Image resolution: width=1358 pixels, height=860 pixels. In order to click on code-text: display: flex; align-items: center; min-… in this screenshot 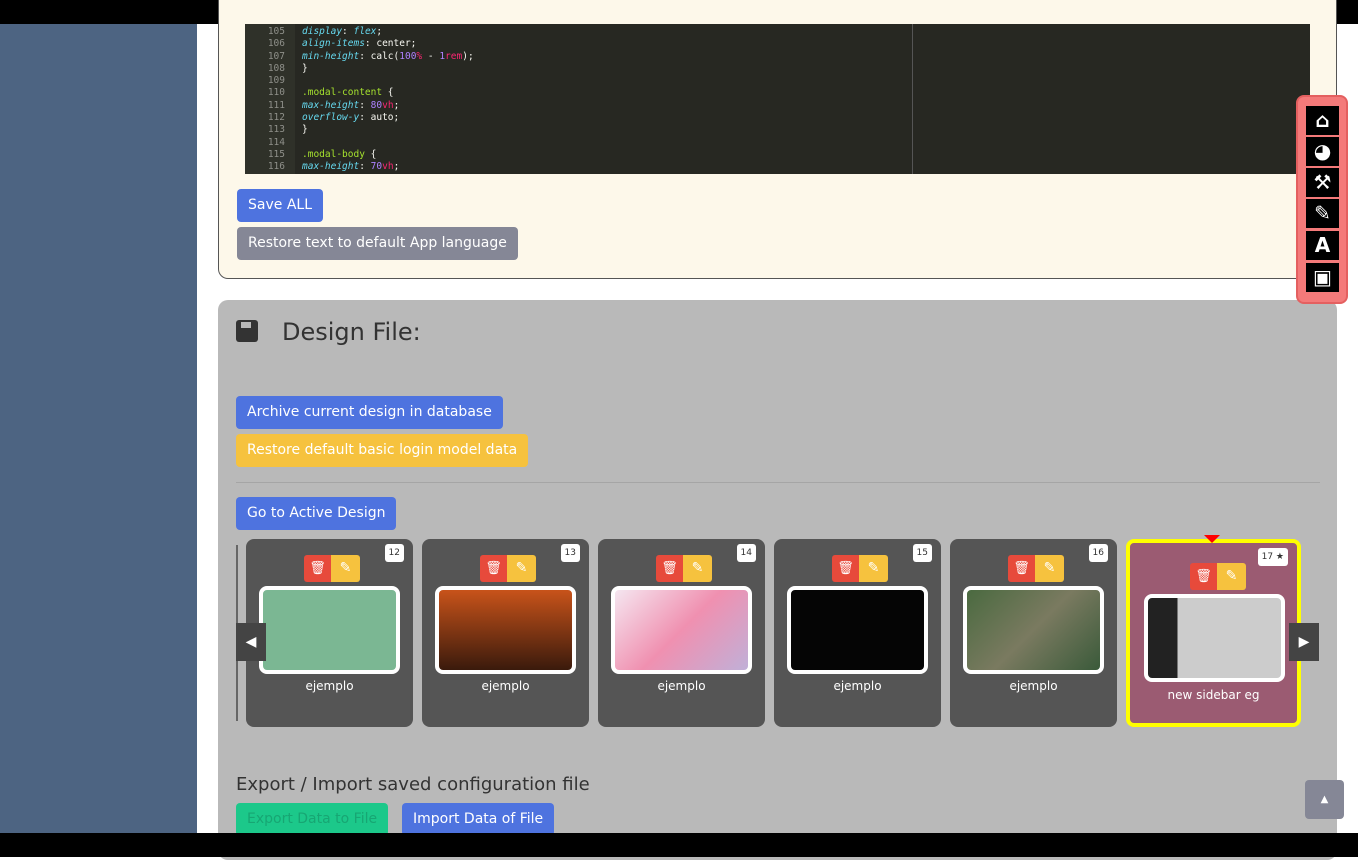, I will do `click(388, 100)`.